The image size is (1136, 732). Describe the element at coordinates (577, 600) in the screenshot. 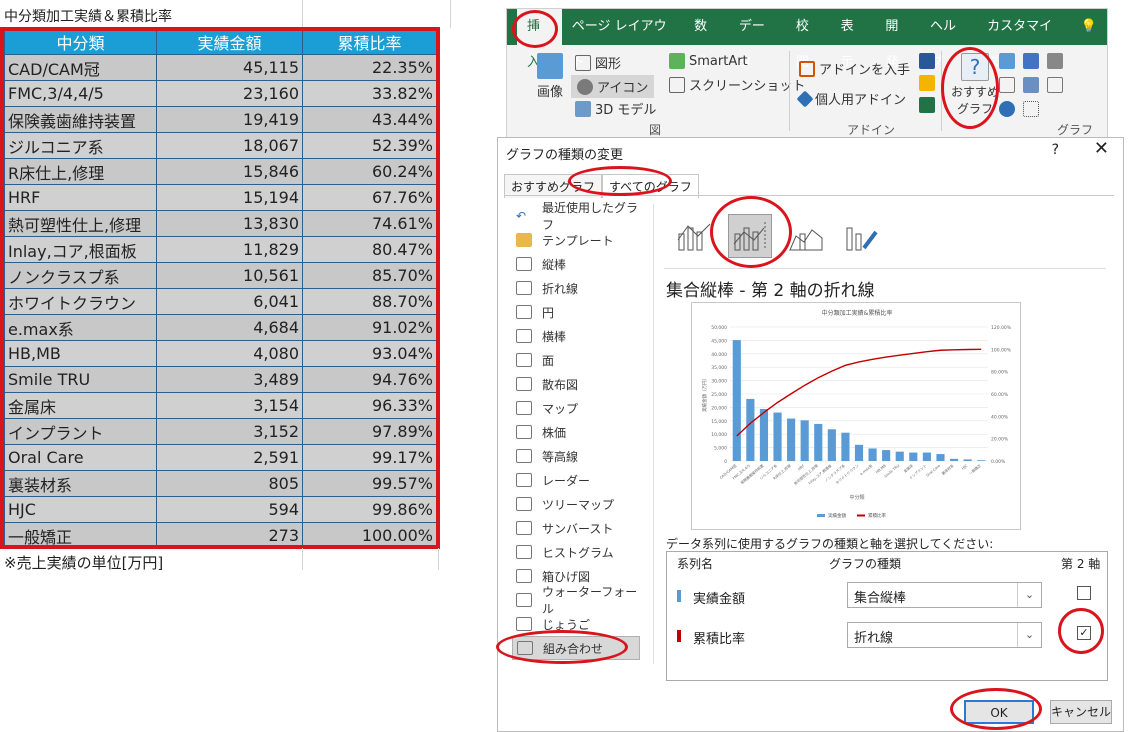

I see `chart-type-item: ウォーターフォール` at that location.